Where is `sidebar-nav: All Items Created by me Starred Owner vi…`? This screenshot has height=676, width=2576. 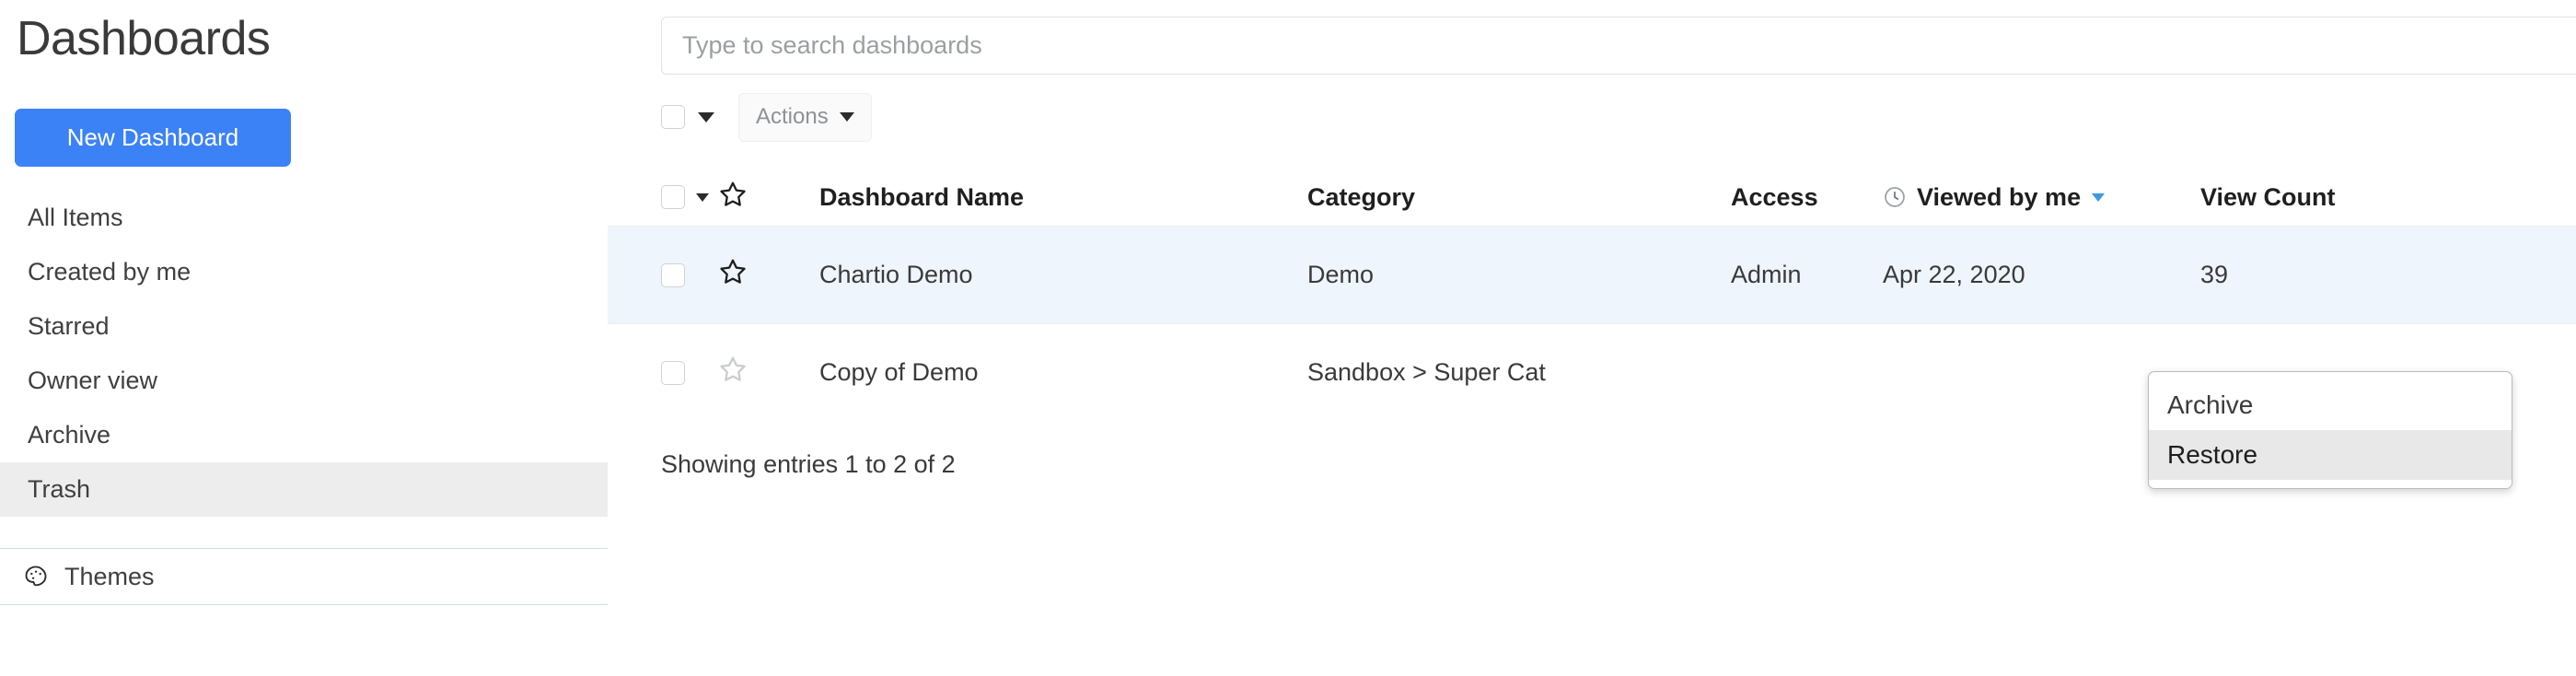
sidebar-nav: All Items Created by me Starred Owner vi… is located at coordinates (304, 355).